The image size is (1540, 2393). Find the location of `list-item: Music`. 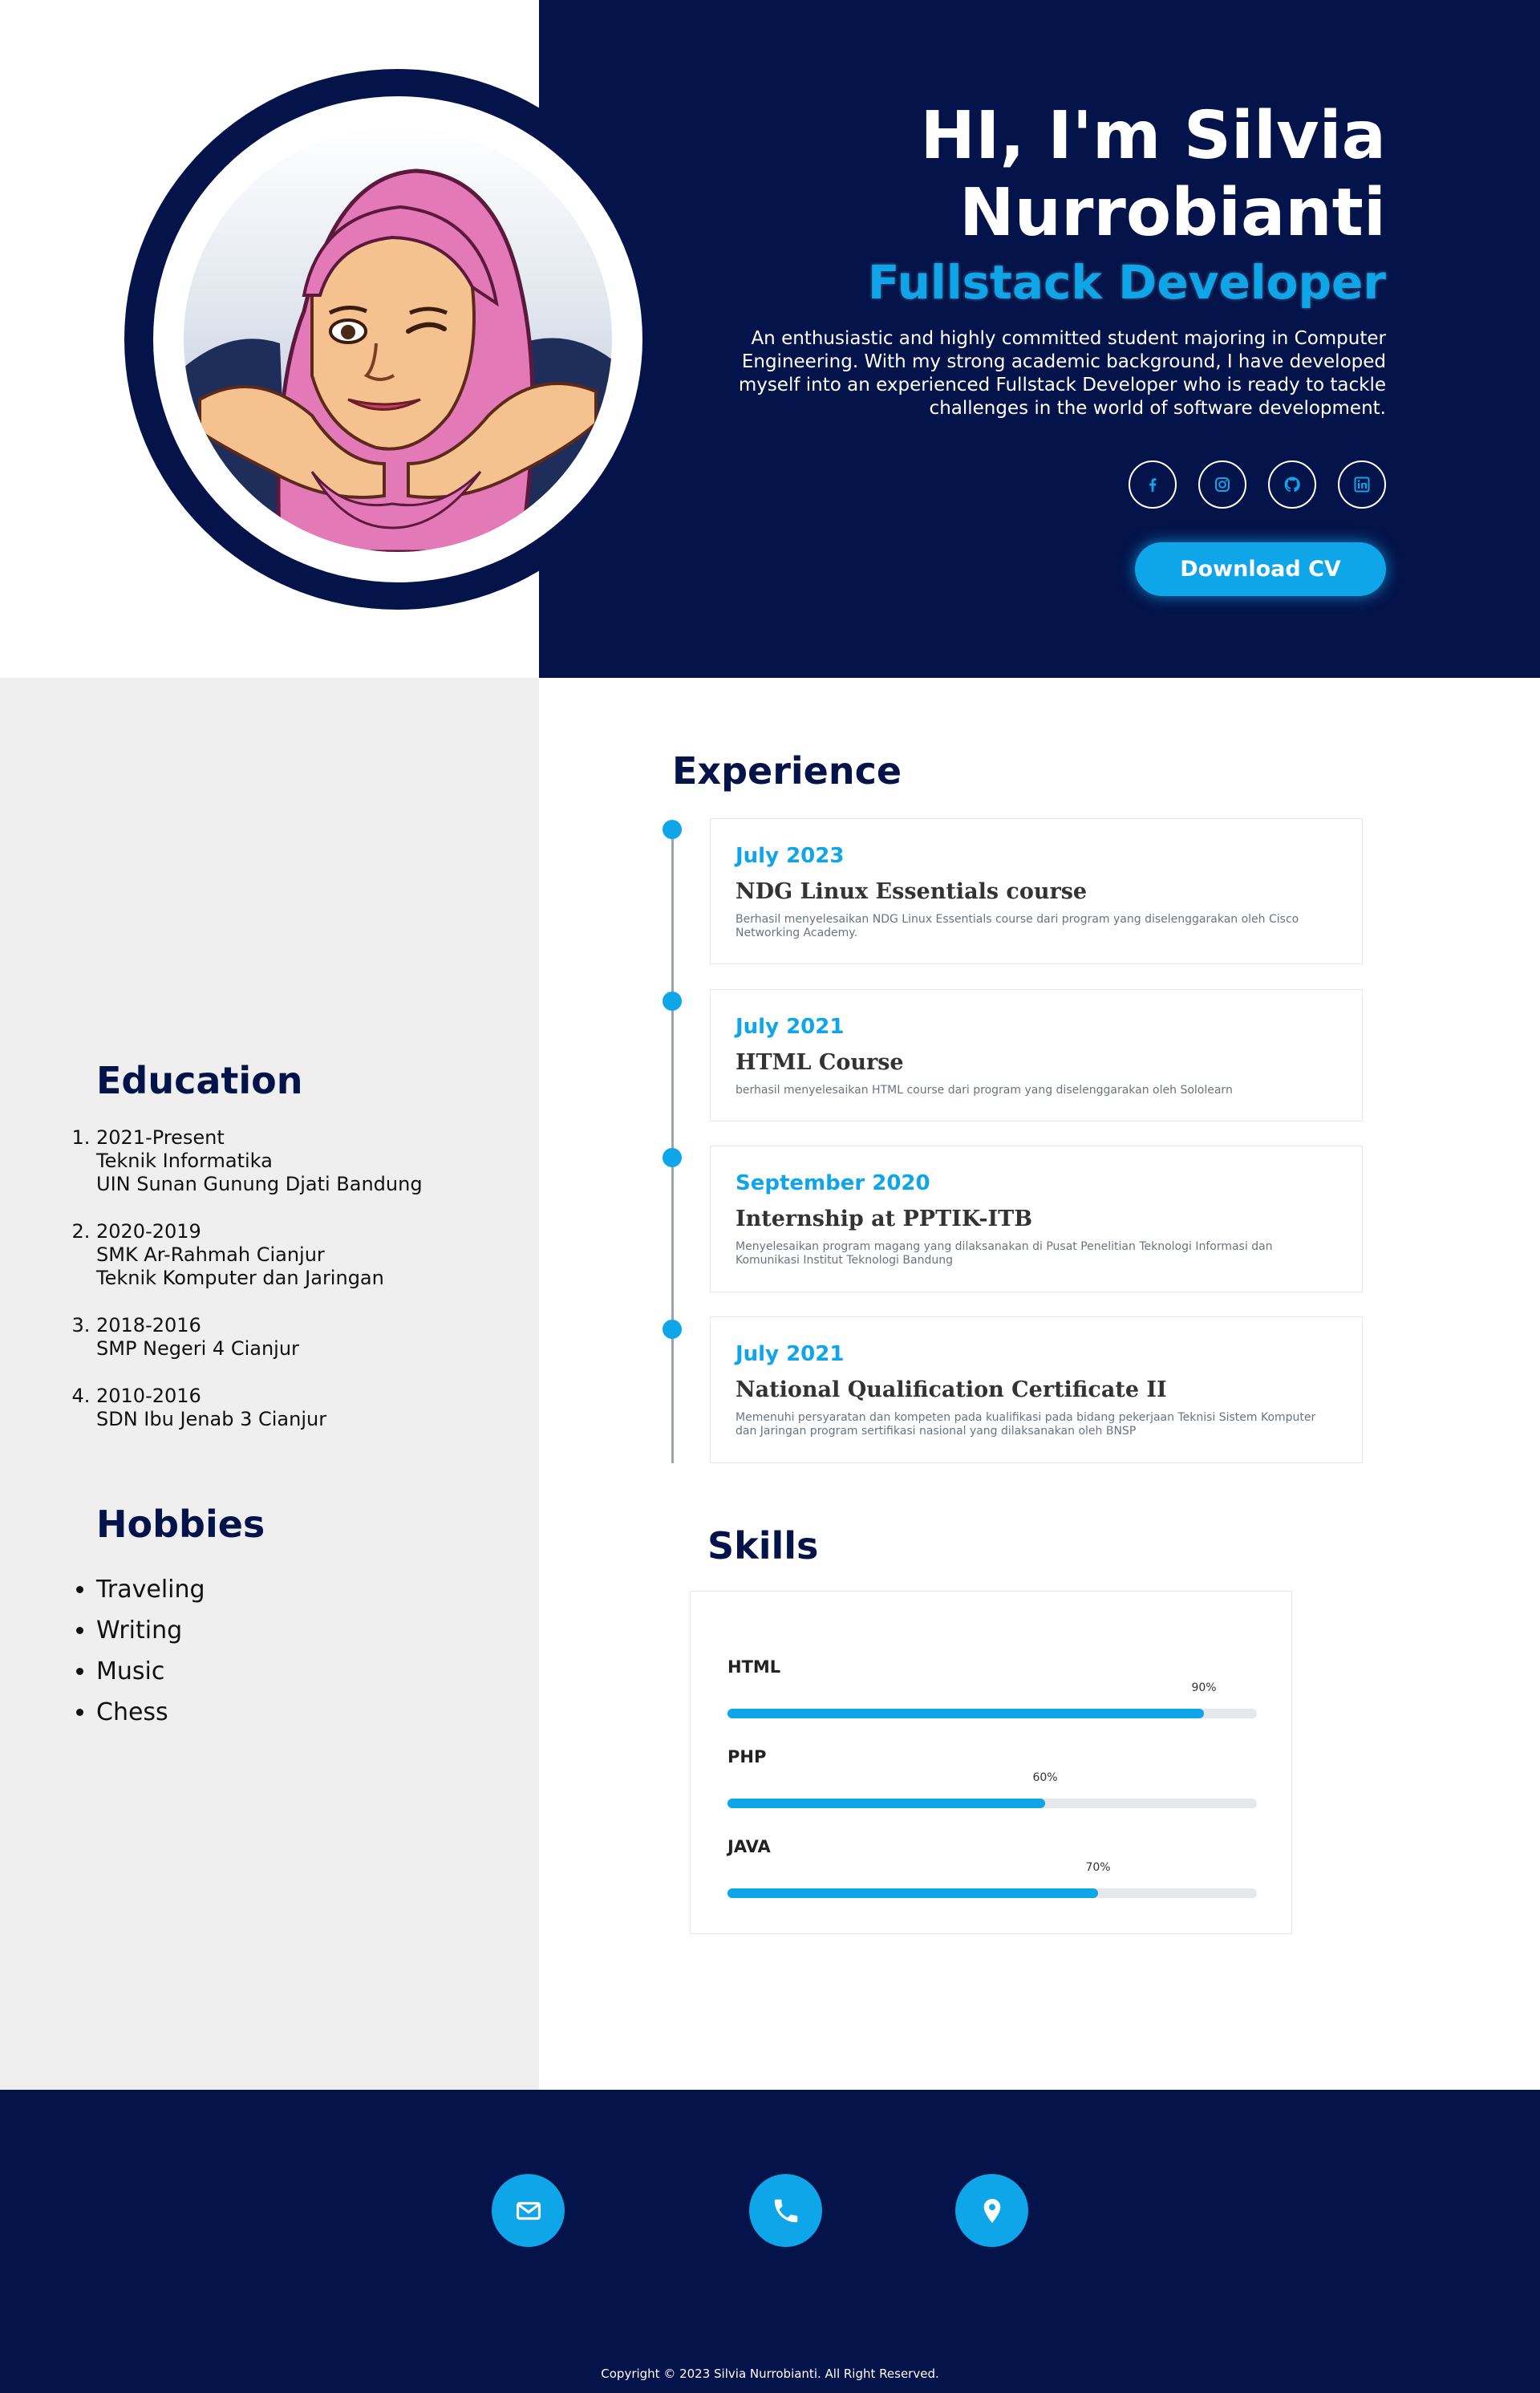

list-item: Music is located at coordinates (150, 1671).